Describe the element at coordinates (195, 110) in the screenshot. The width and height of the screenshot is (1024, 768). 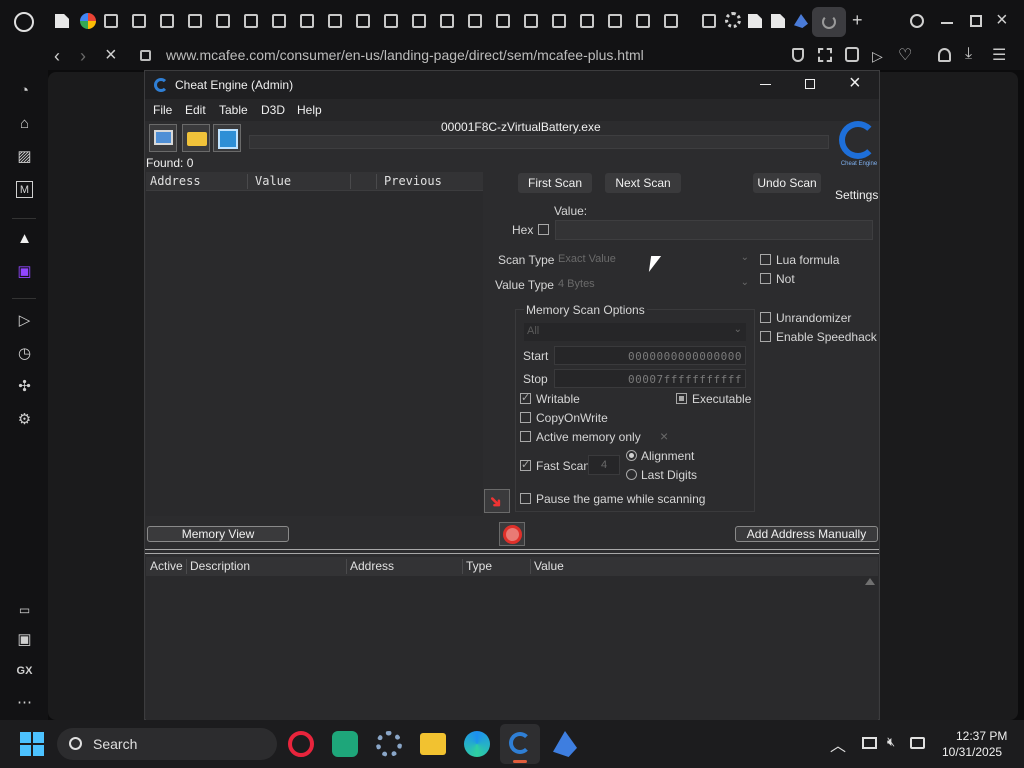
I see `menu-edit: Edit` at that location.